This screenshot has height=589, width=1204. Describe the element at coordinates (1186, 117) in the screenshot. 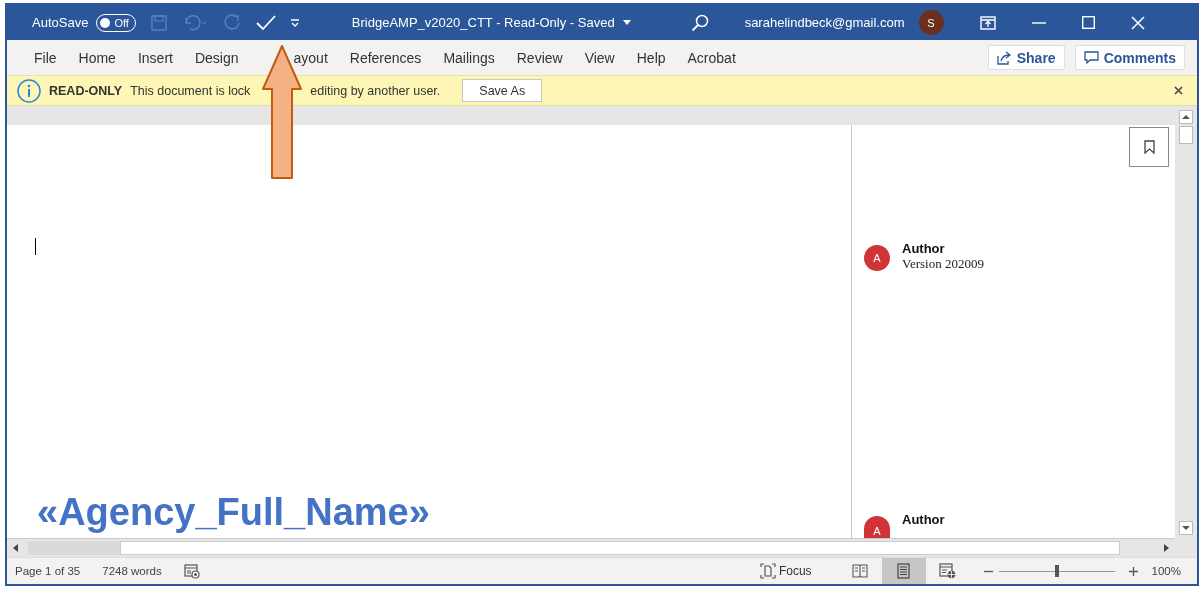

I see `scroll-up-icon` at that location.